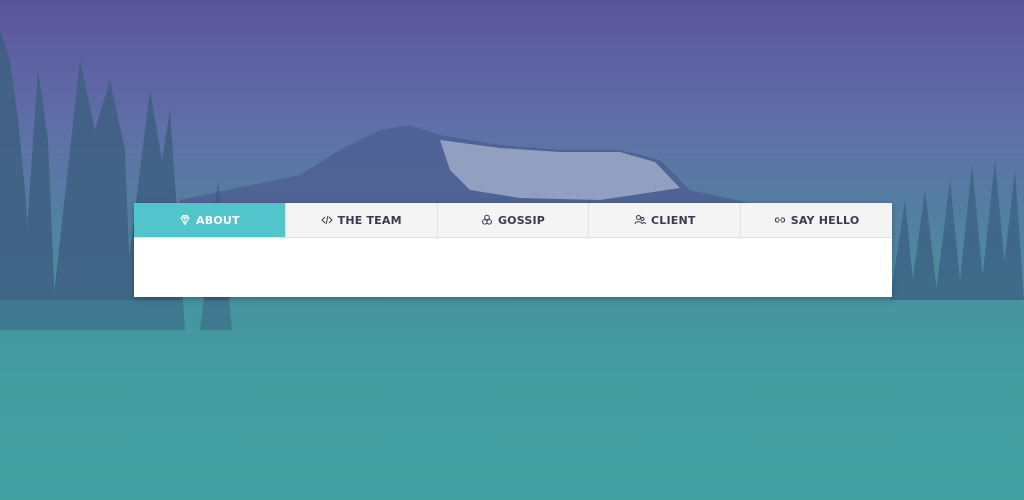 This screenshot has width=1024, height=500. I want to click on tab-gossip: GOSSIP, so click(514, 220).